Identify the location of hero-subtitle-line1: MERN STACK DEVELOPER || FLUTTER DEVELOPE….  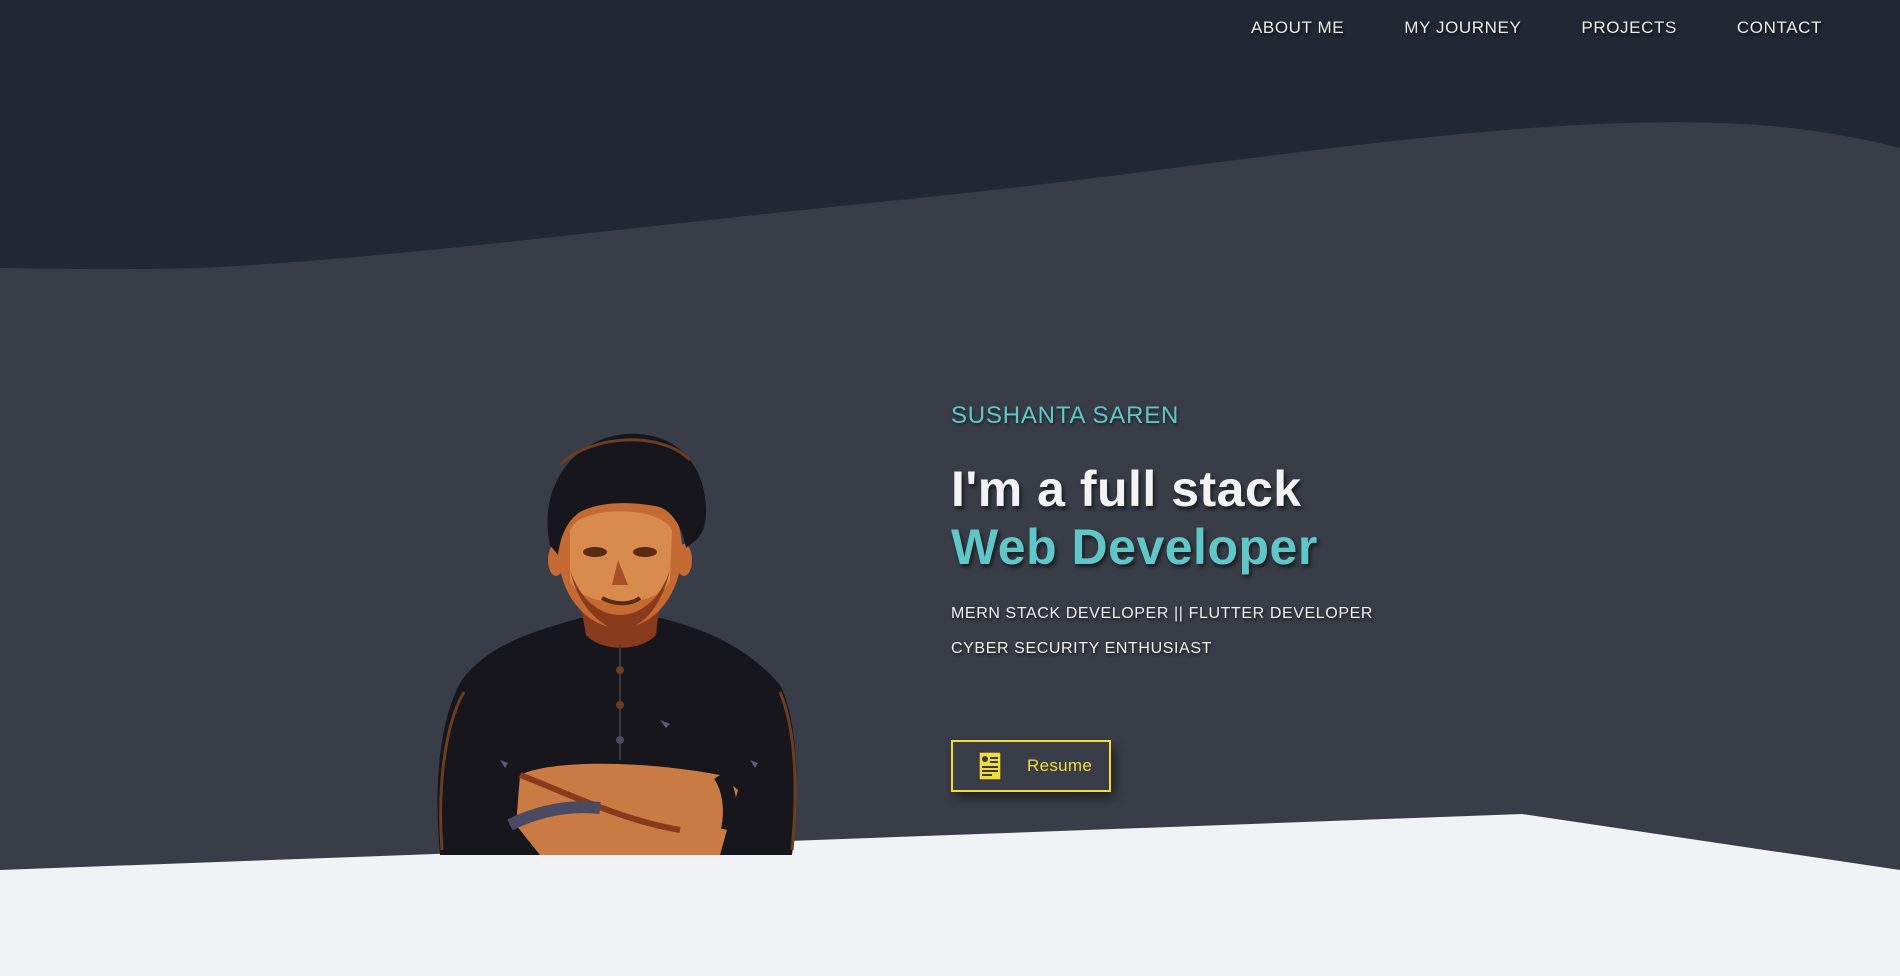
(1162, 613).